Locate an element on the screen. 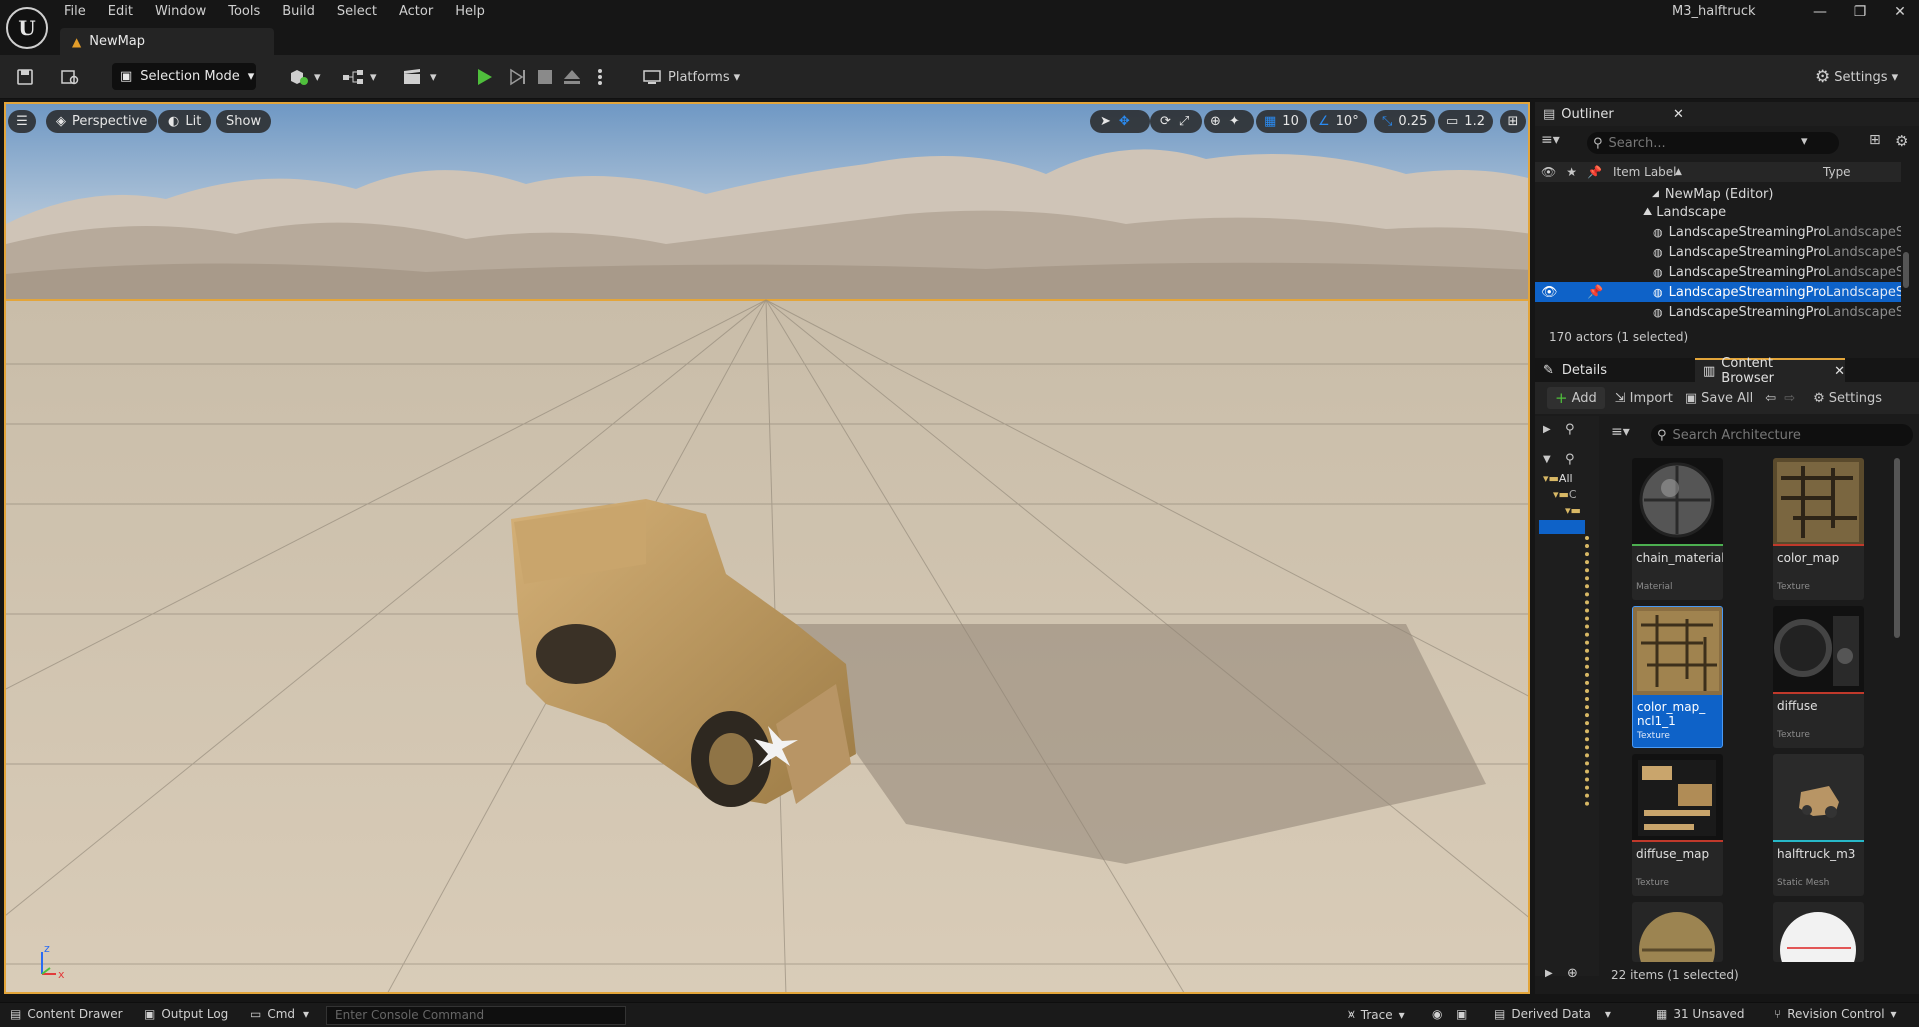  unsaved-button: ▦ 31 Unsaved is located at coordinates (1700, 1014).